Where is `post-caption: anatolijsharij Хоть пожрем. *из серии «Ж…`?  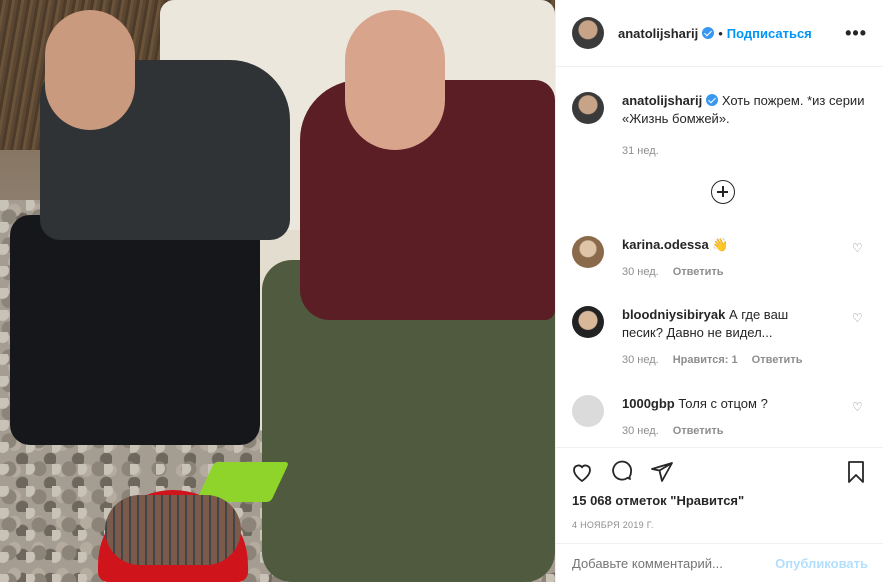
post-caption: anatolijsharij Хоть пожрем. *из серии «Ж… is located at coordinates (722, 126).